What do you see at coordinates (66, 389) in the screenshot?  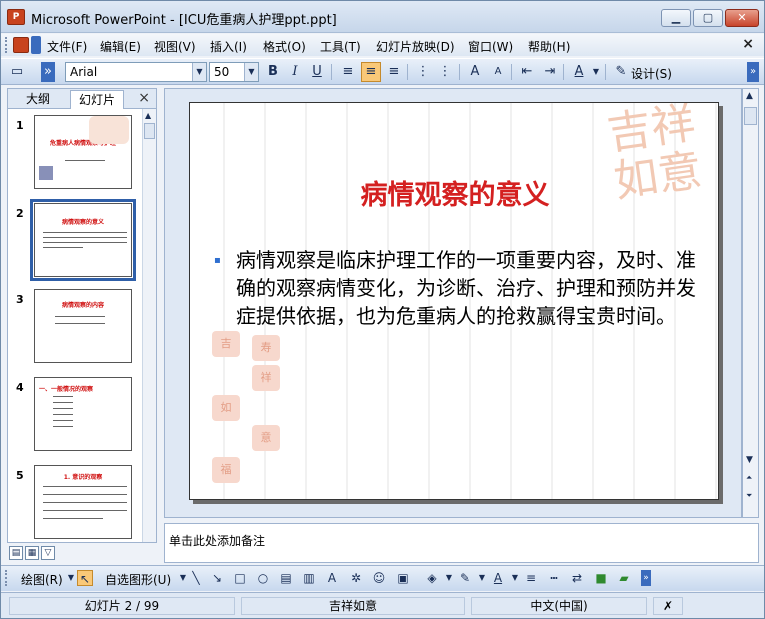 I see `thumbnail-title: 一、一般情况的观察` at bounding box center [66, 389].